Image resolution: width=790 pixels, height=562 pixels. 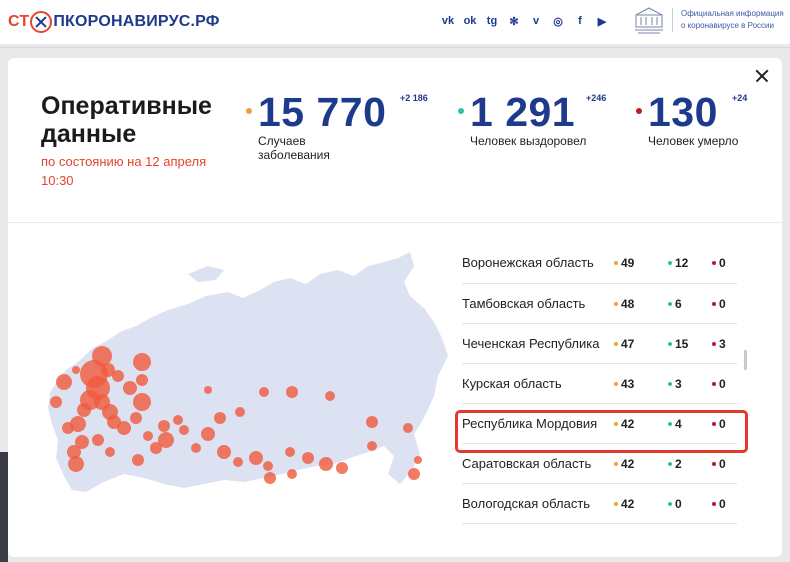 I want to click on telegram-icon: tg, so click(x=492, y=21).